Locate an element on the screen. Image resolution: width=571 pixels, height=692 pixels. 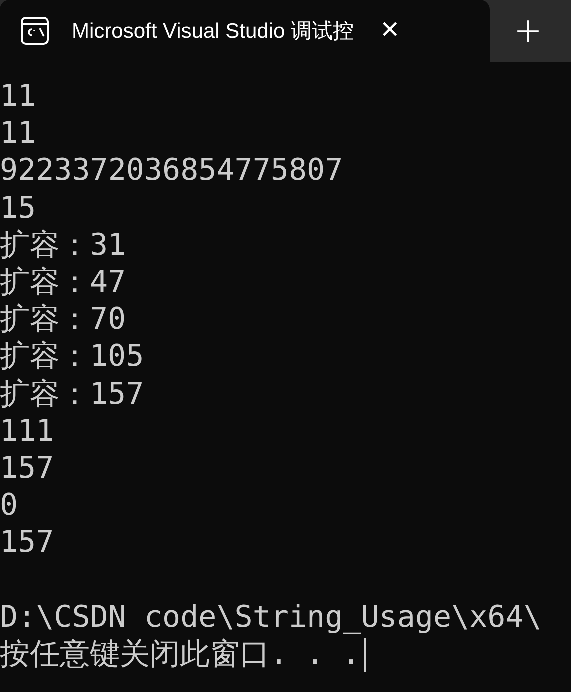
output-line: 15 is located at coordinates (18, 208).